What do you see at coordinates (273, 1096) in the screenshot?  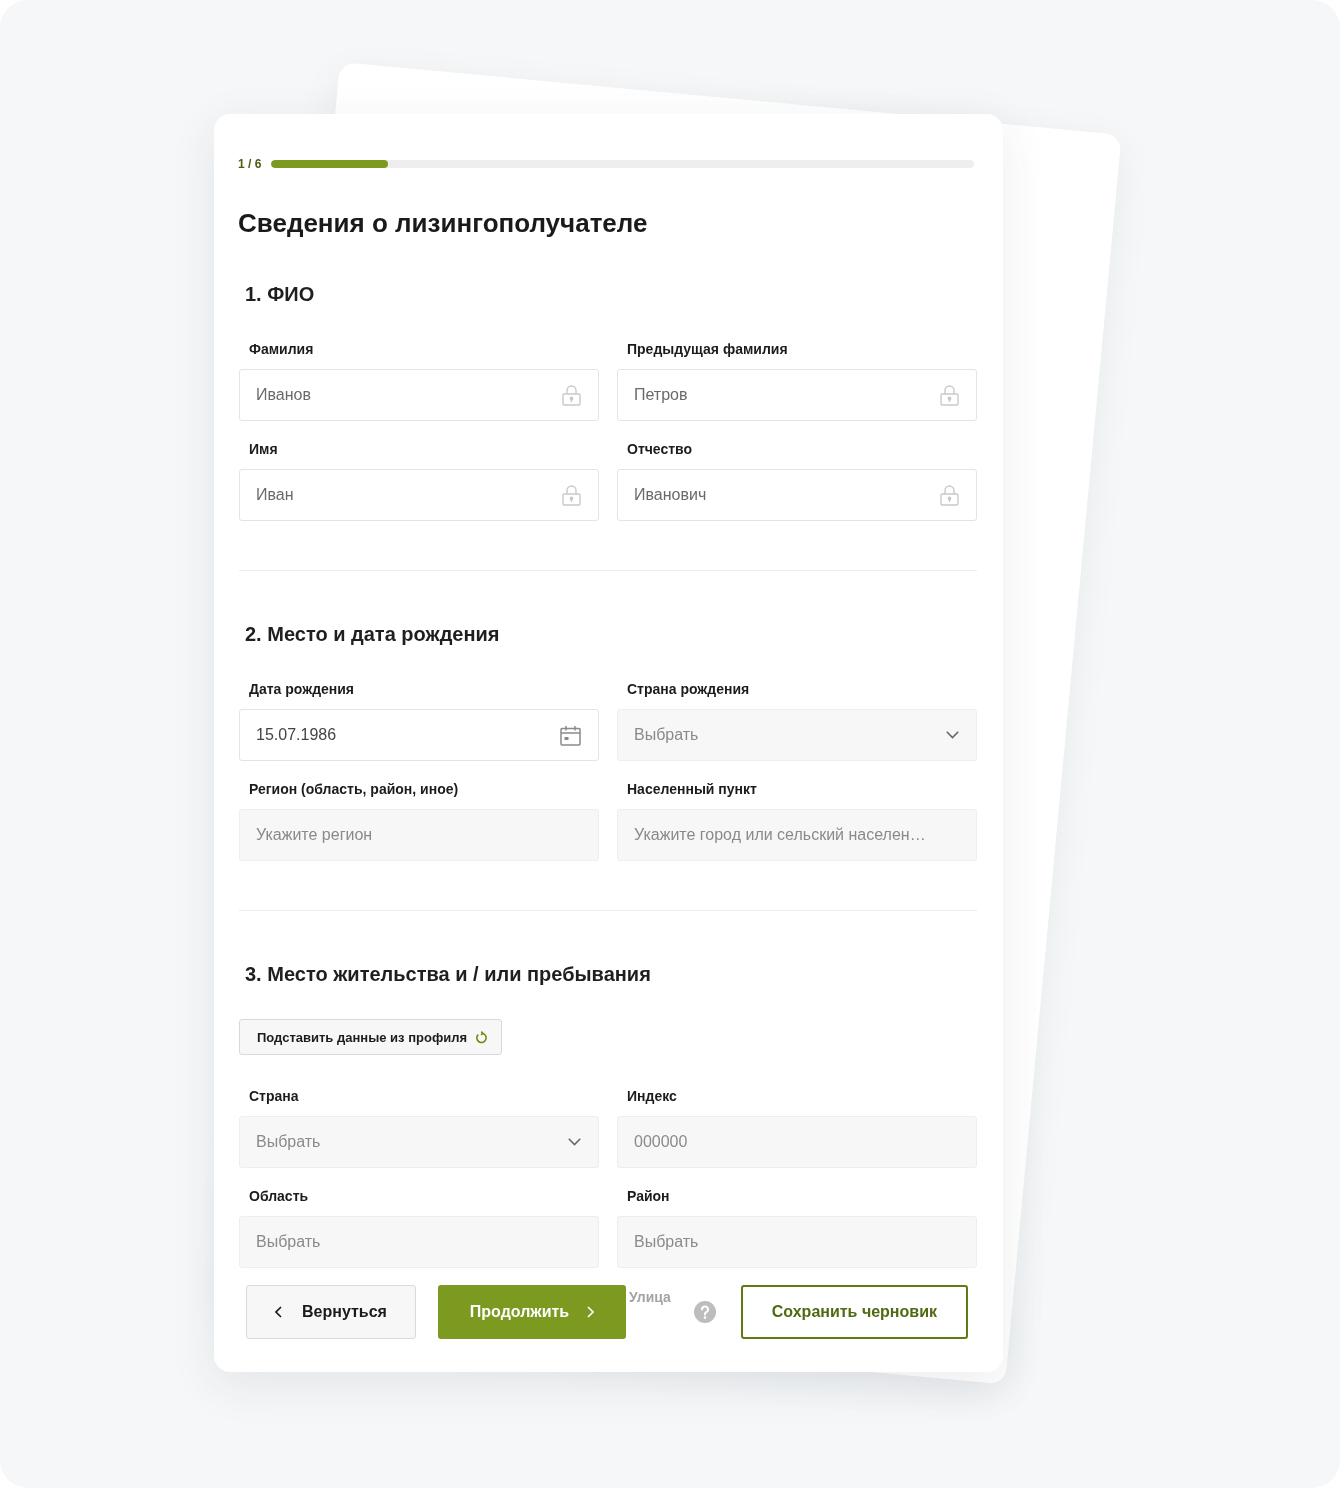 I see `field-label: Страна` at bounding box center [273, 1096].